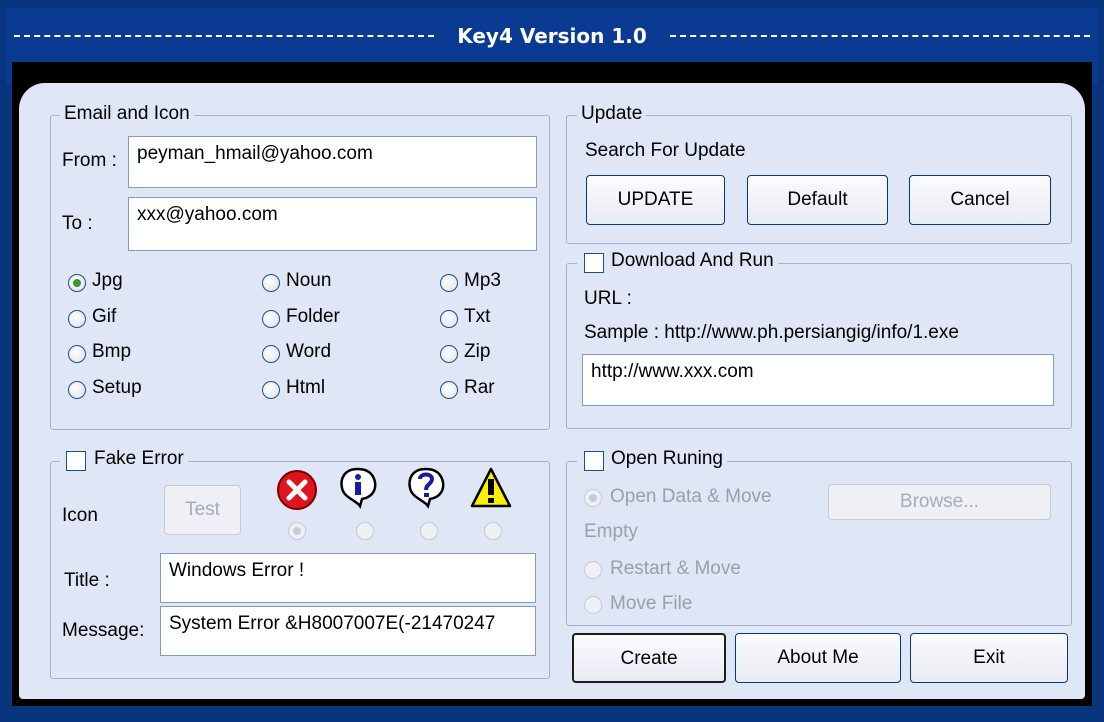 The width and height of the screenshot is (1104, 722). I want to click on test-button-label: Test, so click(202, 509).